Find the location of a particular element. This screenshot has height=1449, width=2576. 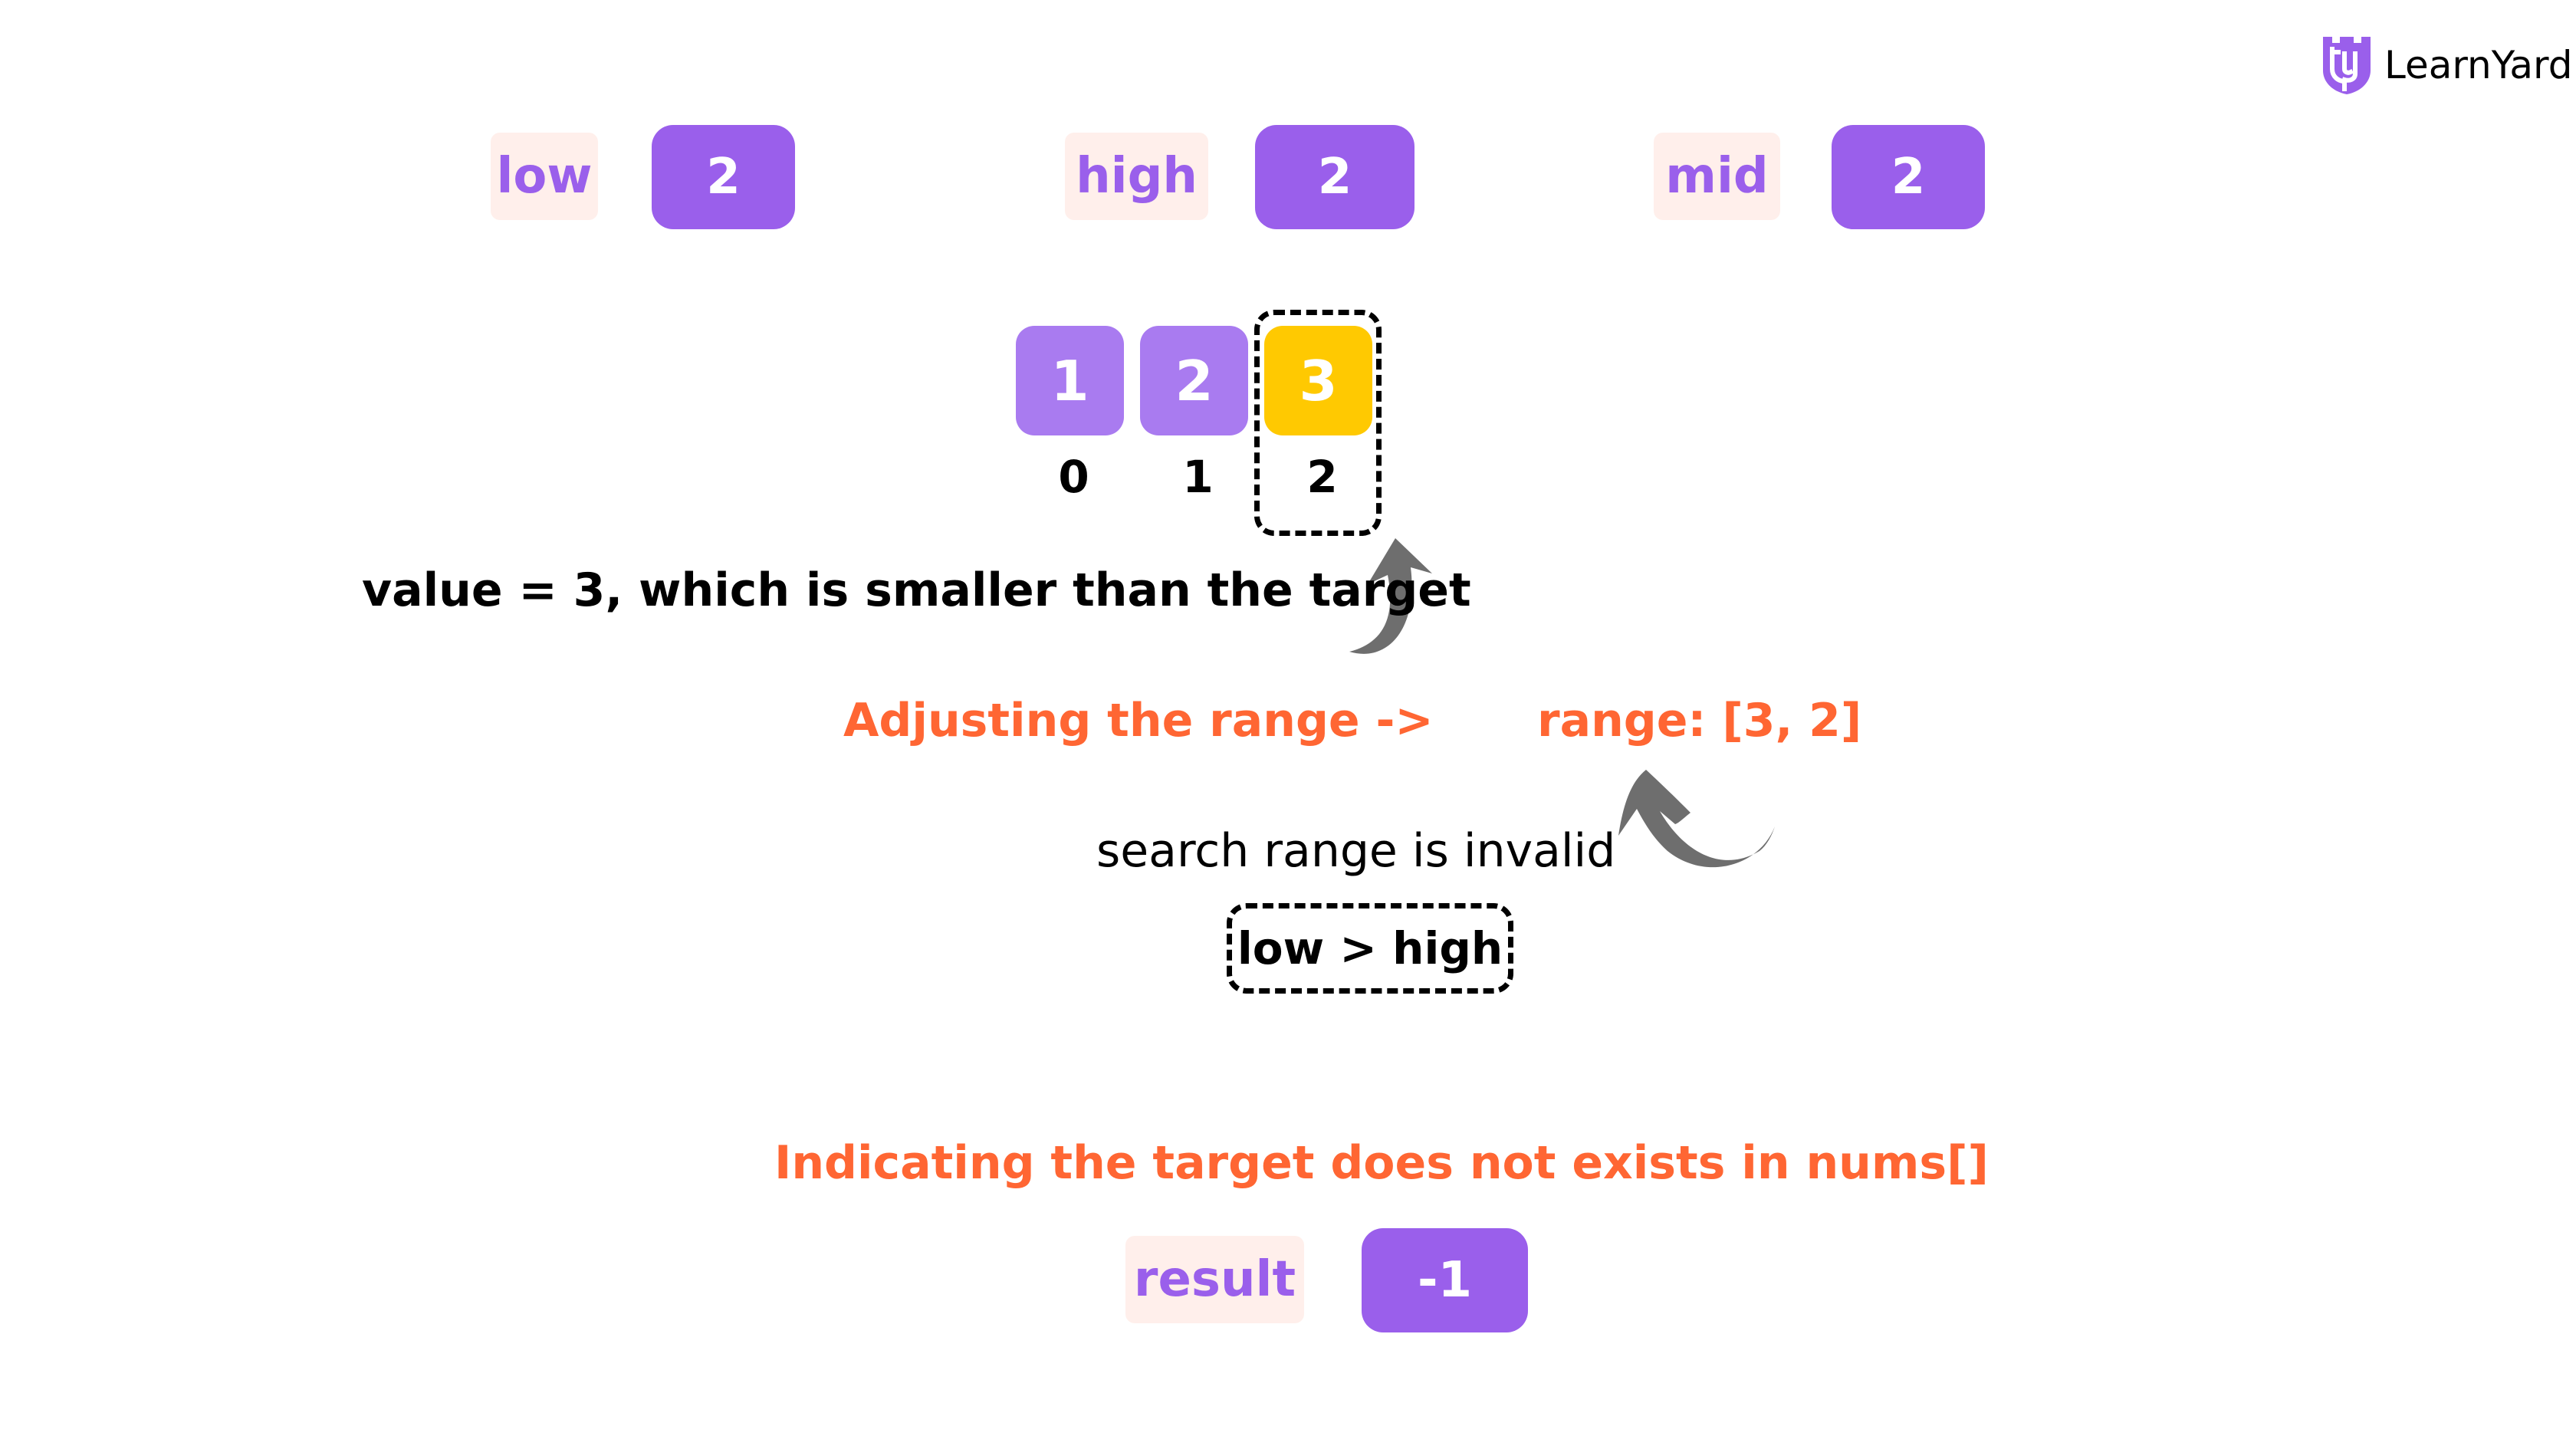

mid-label: mid is located at coordinates (1717, 177).